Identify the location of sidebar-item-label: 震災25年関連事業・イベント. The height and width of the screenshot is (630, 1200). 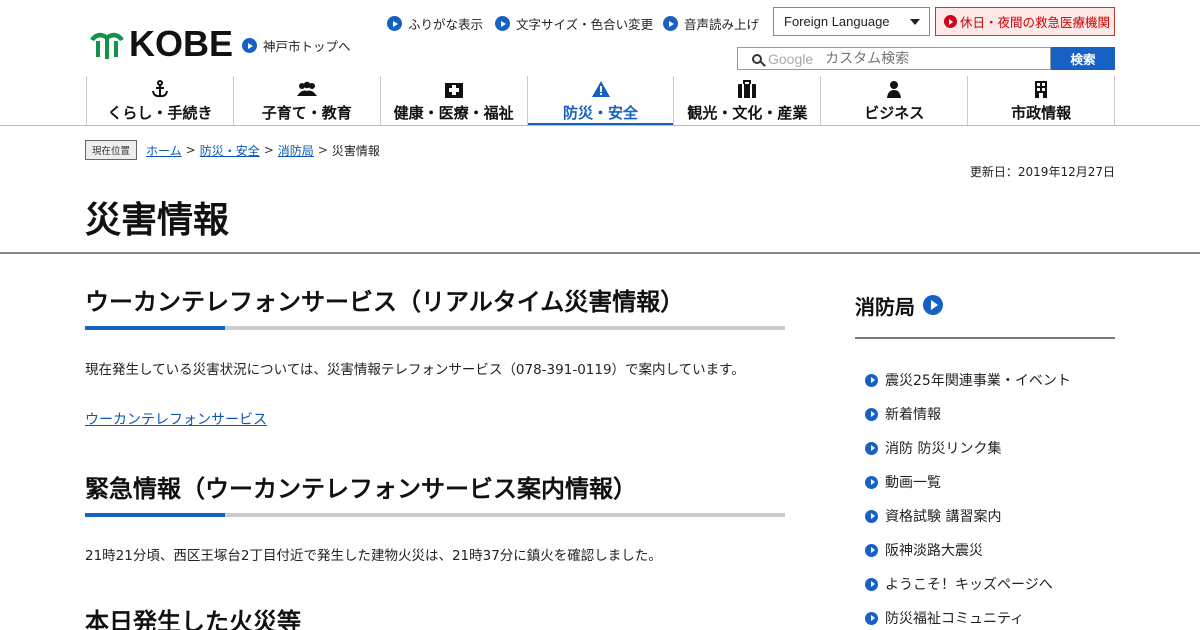
(978, 381).